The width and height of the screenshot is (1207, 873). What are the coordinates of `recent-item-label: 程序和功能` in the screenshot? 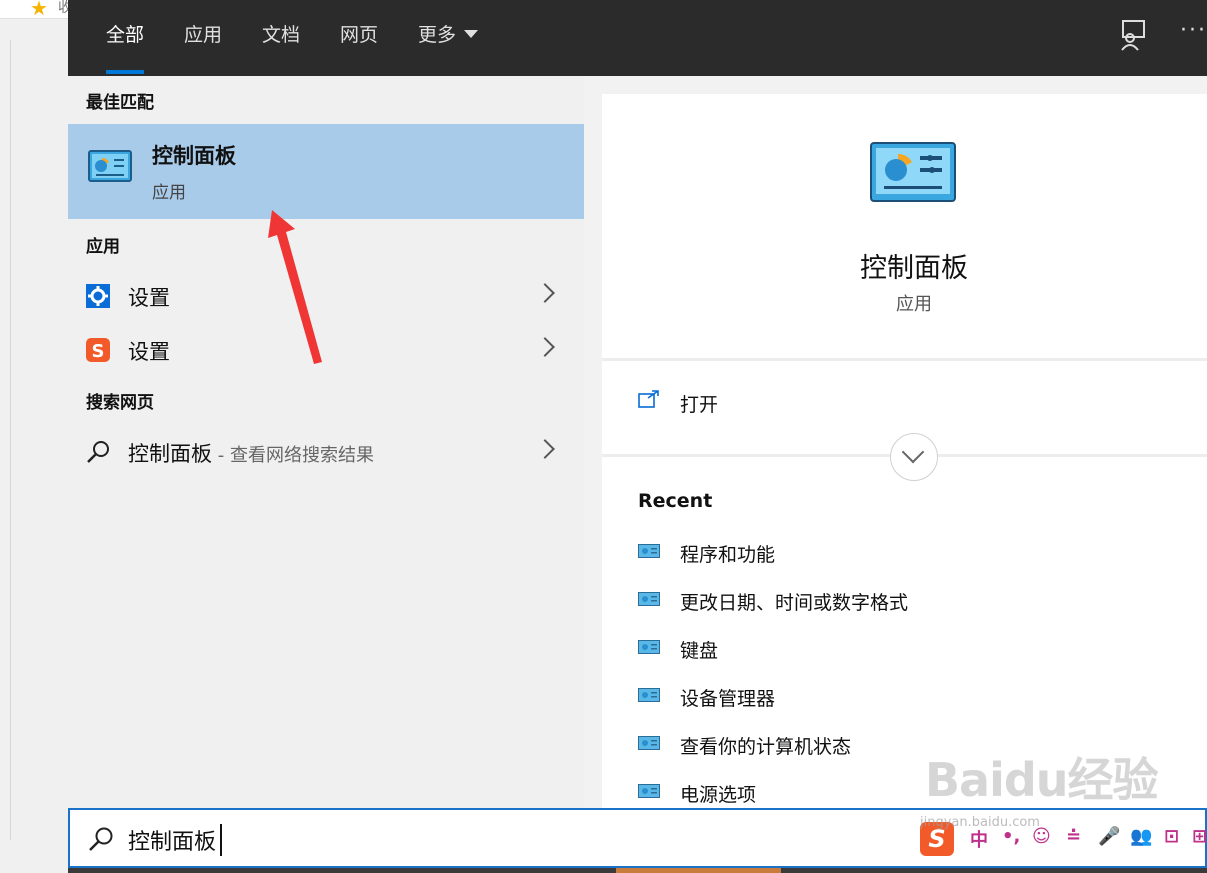 It's located at (728, 555).